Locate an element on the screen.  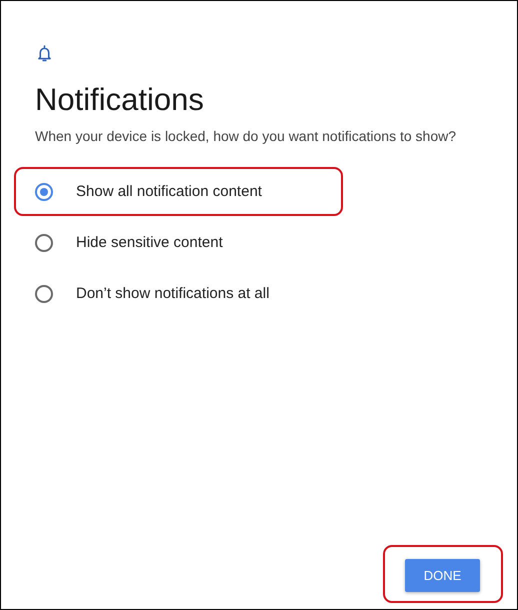
bell-icon is located at coordinates (44, 53).